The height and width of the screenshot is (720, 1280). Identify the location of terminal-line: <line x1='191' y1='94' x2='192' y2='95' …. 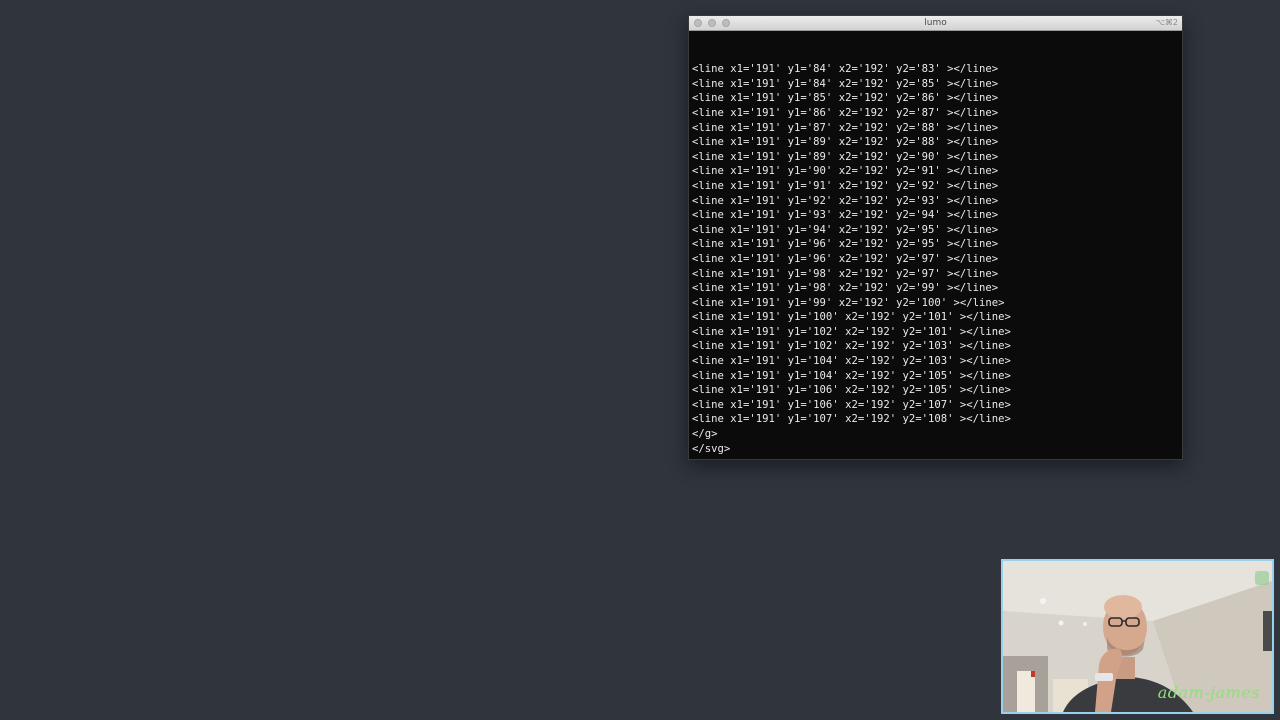
(845, 229).